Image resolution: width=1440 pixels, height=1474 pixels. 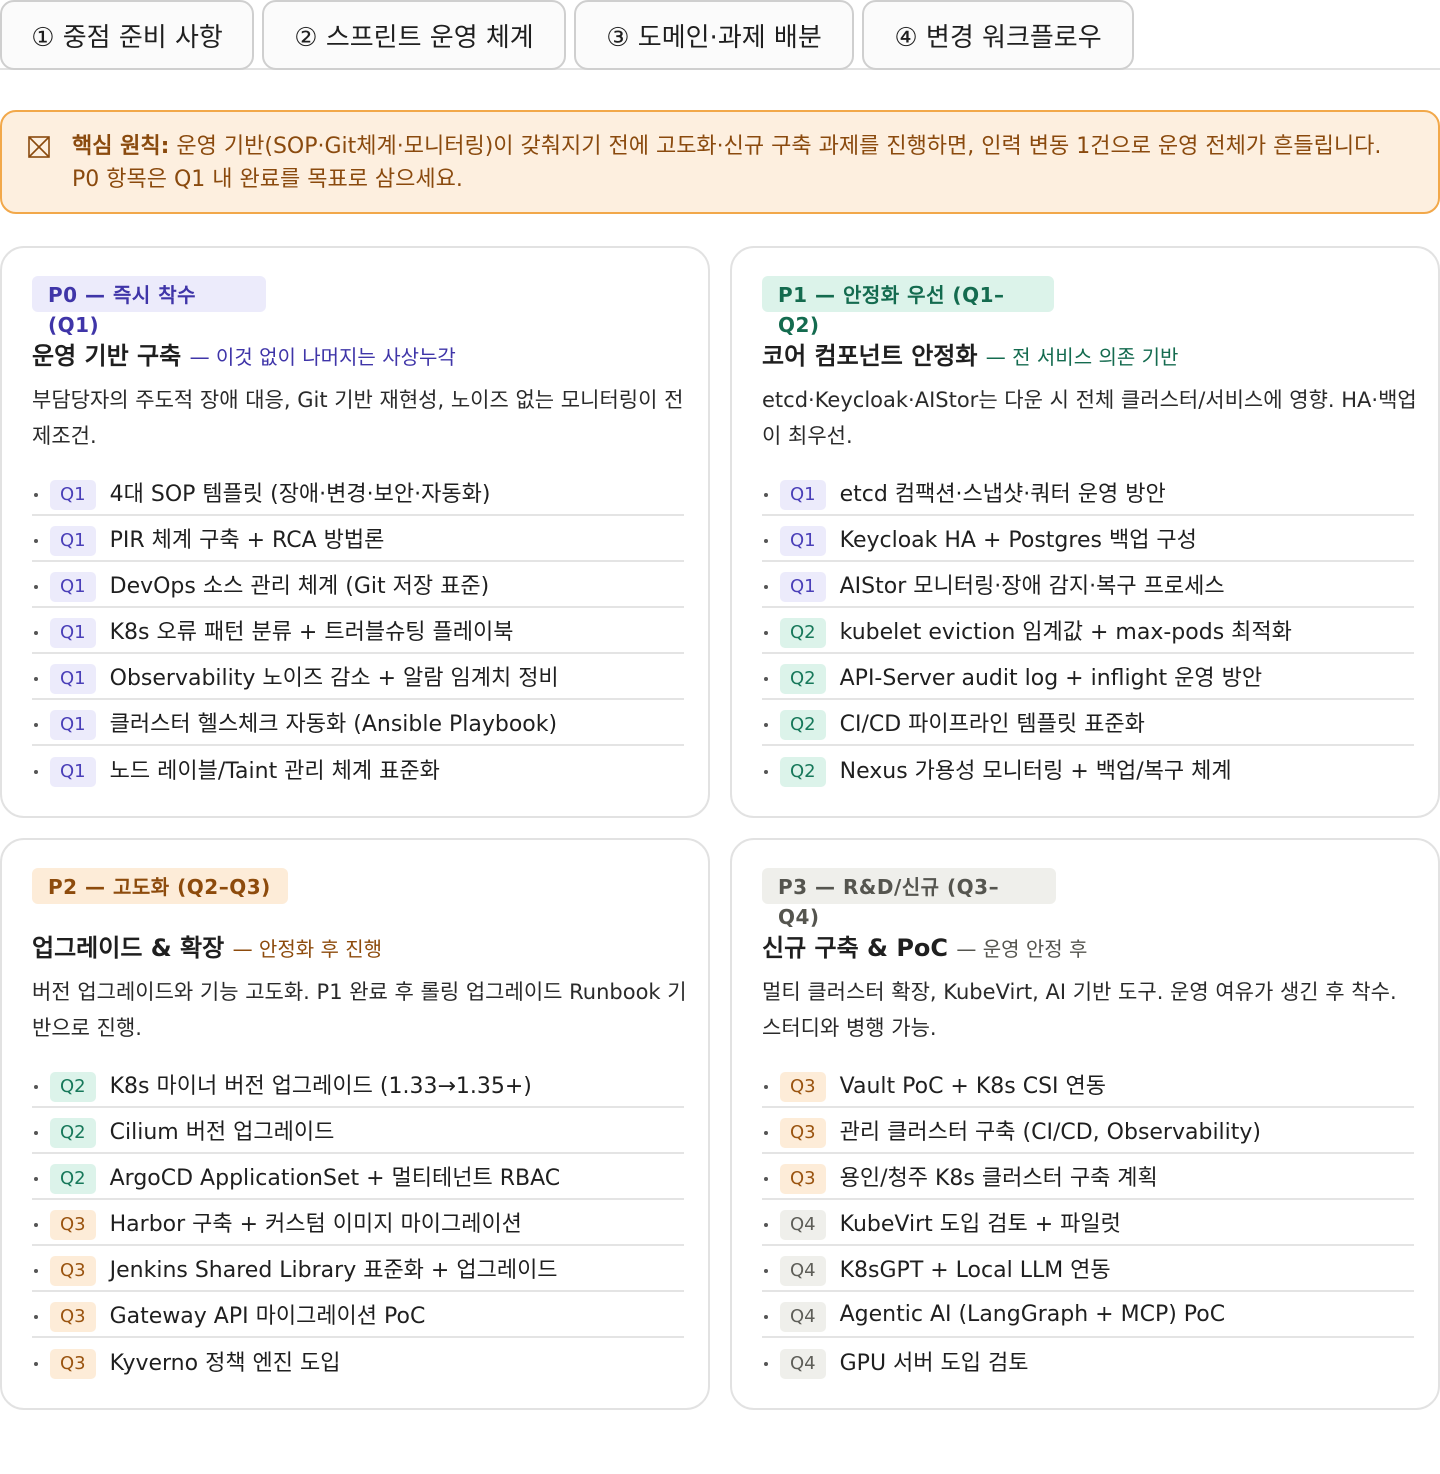 What do you see at coordinates (358, 1177) in the screenshot?
I see `task-item: Q2 ArgoCD ApplicationSet + 멀티테넌트 RBAC` at bounding box center [358, 1177].